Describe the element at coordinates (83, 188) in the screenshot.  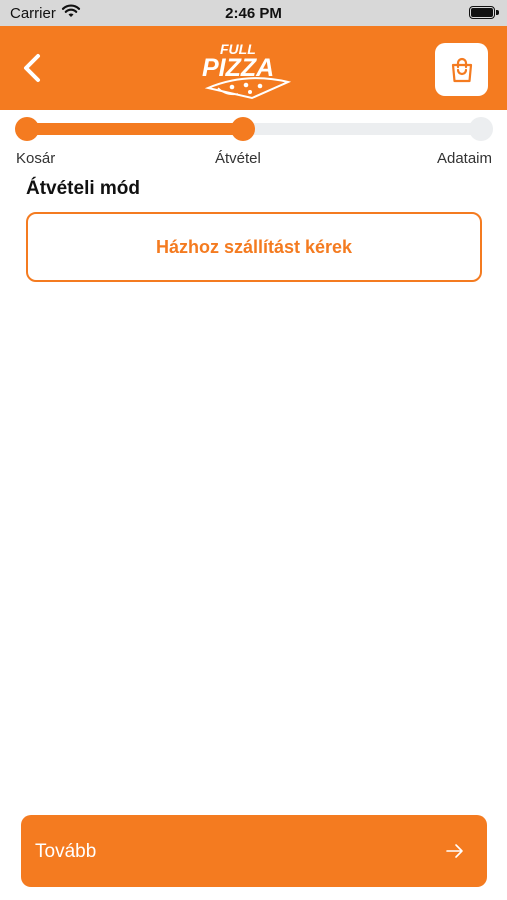
I see `delivery-mode-title: Átvételi mód` at that location.